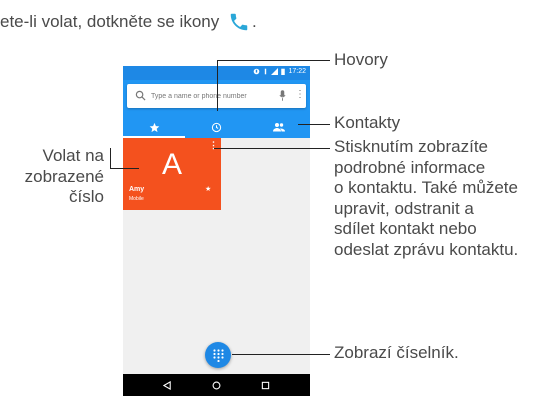 This screenshot has width=558, height=399. I want to click on contact-initial: A, so click(171, 164).